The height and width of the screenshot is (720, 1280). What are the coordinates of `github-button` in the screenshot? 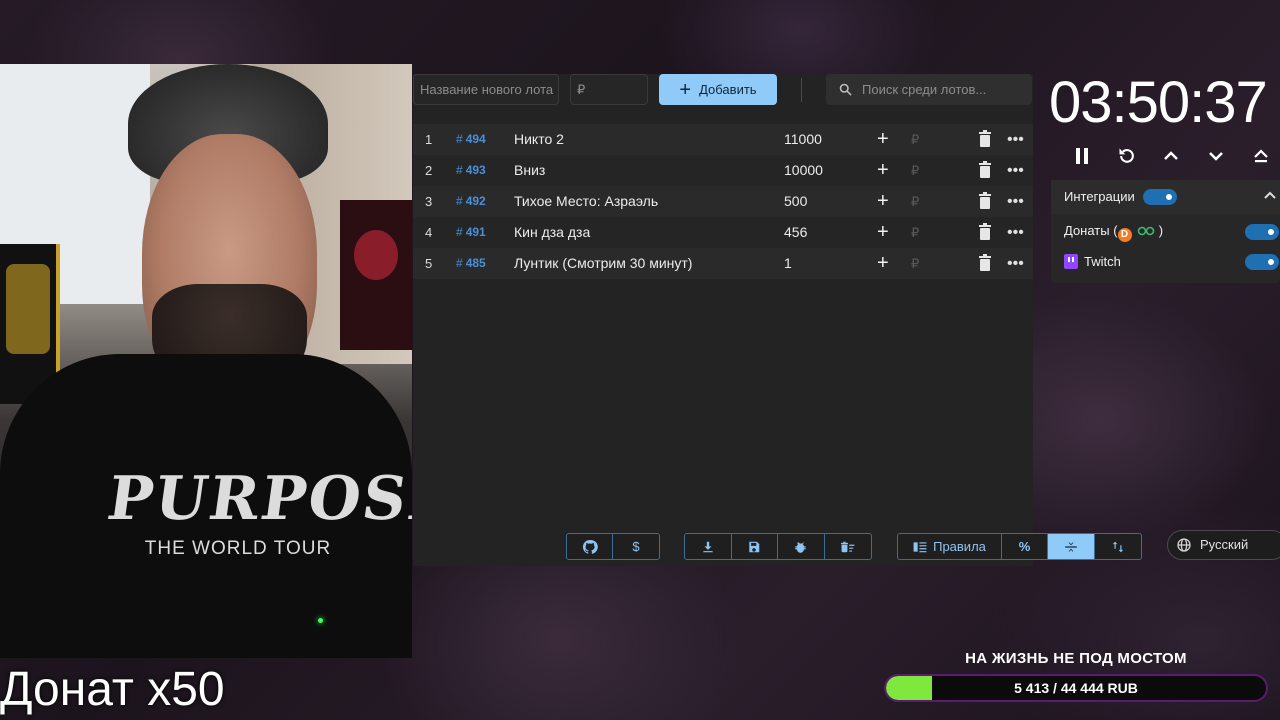 It's located at (590, 546).